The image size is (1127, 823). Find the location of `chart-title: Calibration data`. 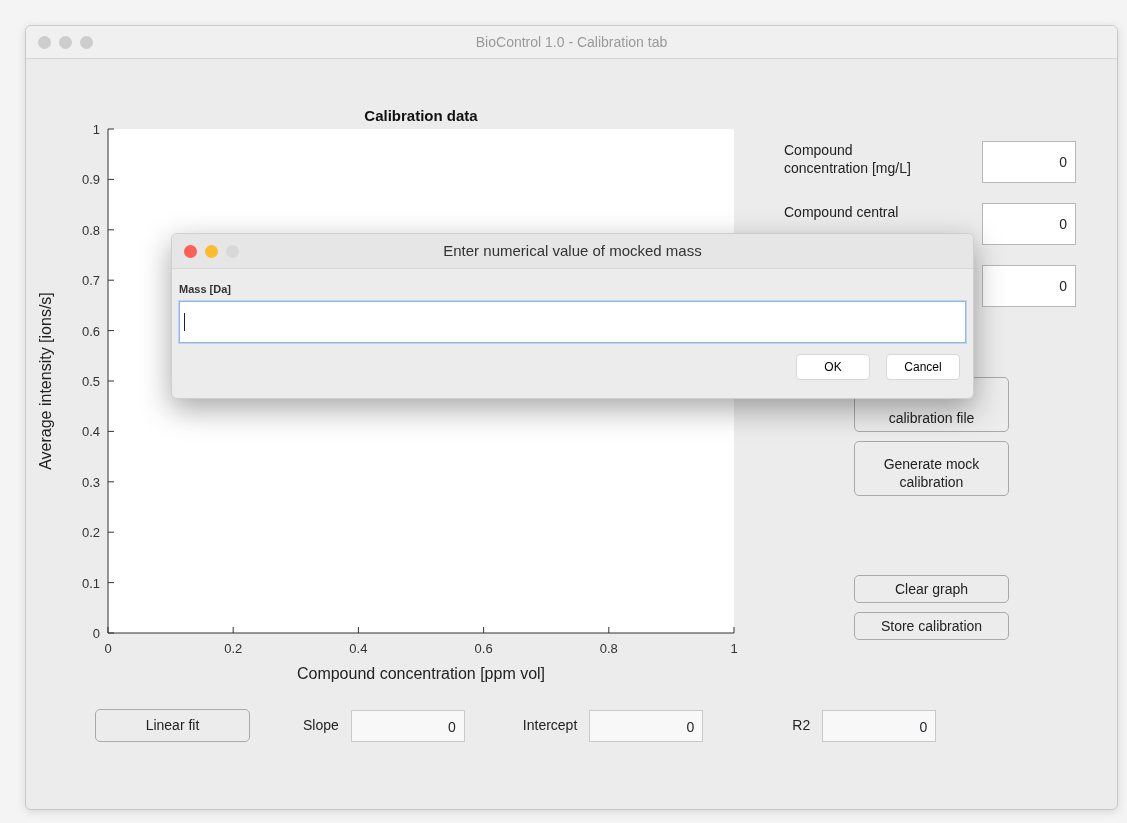

chart-title: Calibration data is located at coordinates (421, 115).